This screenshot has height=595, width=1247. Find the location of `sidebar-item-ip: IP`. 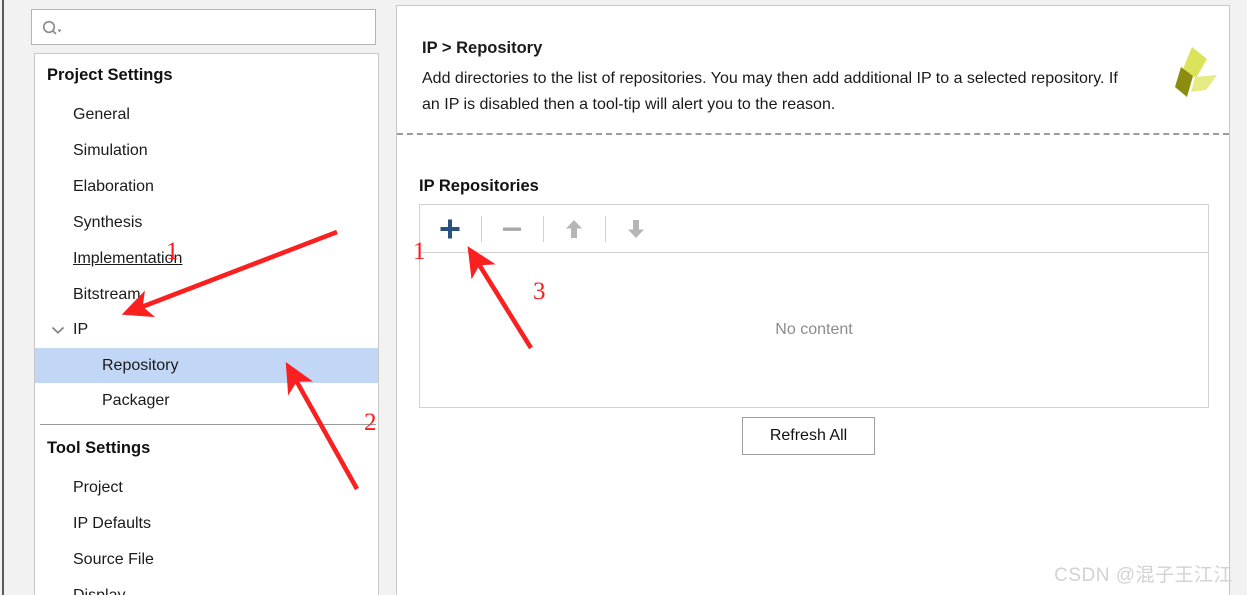

sidebar-item-ip: IP is located at coordinates (206, 330).